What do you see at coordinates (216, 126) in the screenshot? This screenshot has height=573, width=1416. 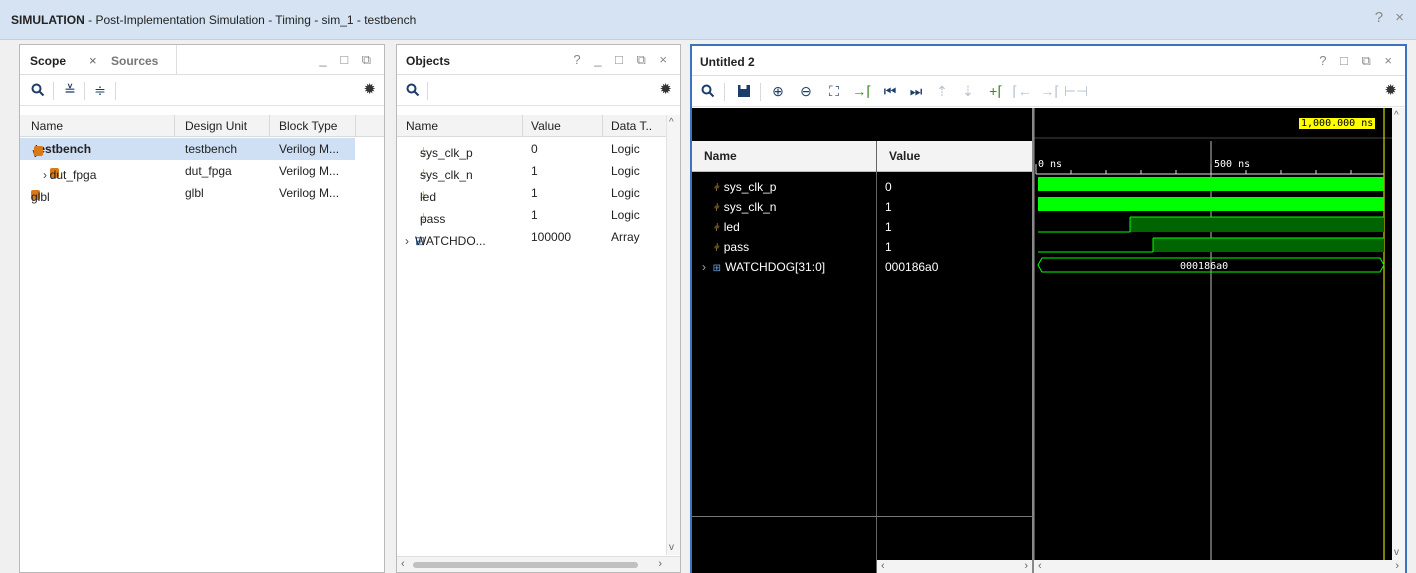 I see `column-design-unit: Design Unit` at bounding box center [216, 126].